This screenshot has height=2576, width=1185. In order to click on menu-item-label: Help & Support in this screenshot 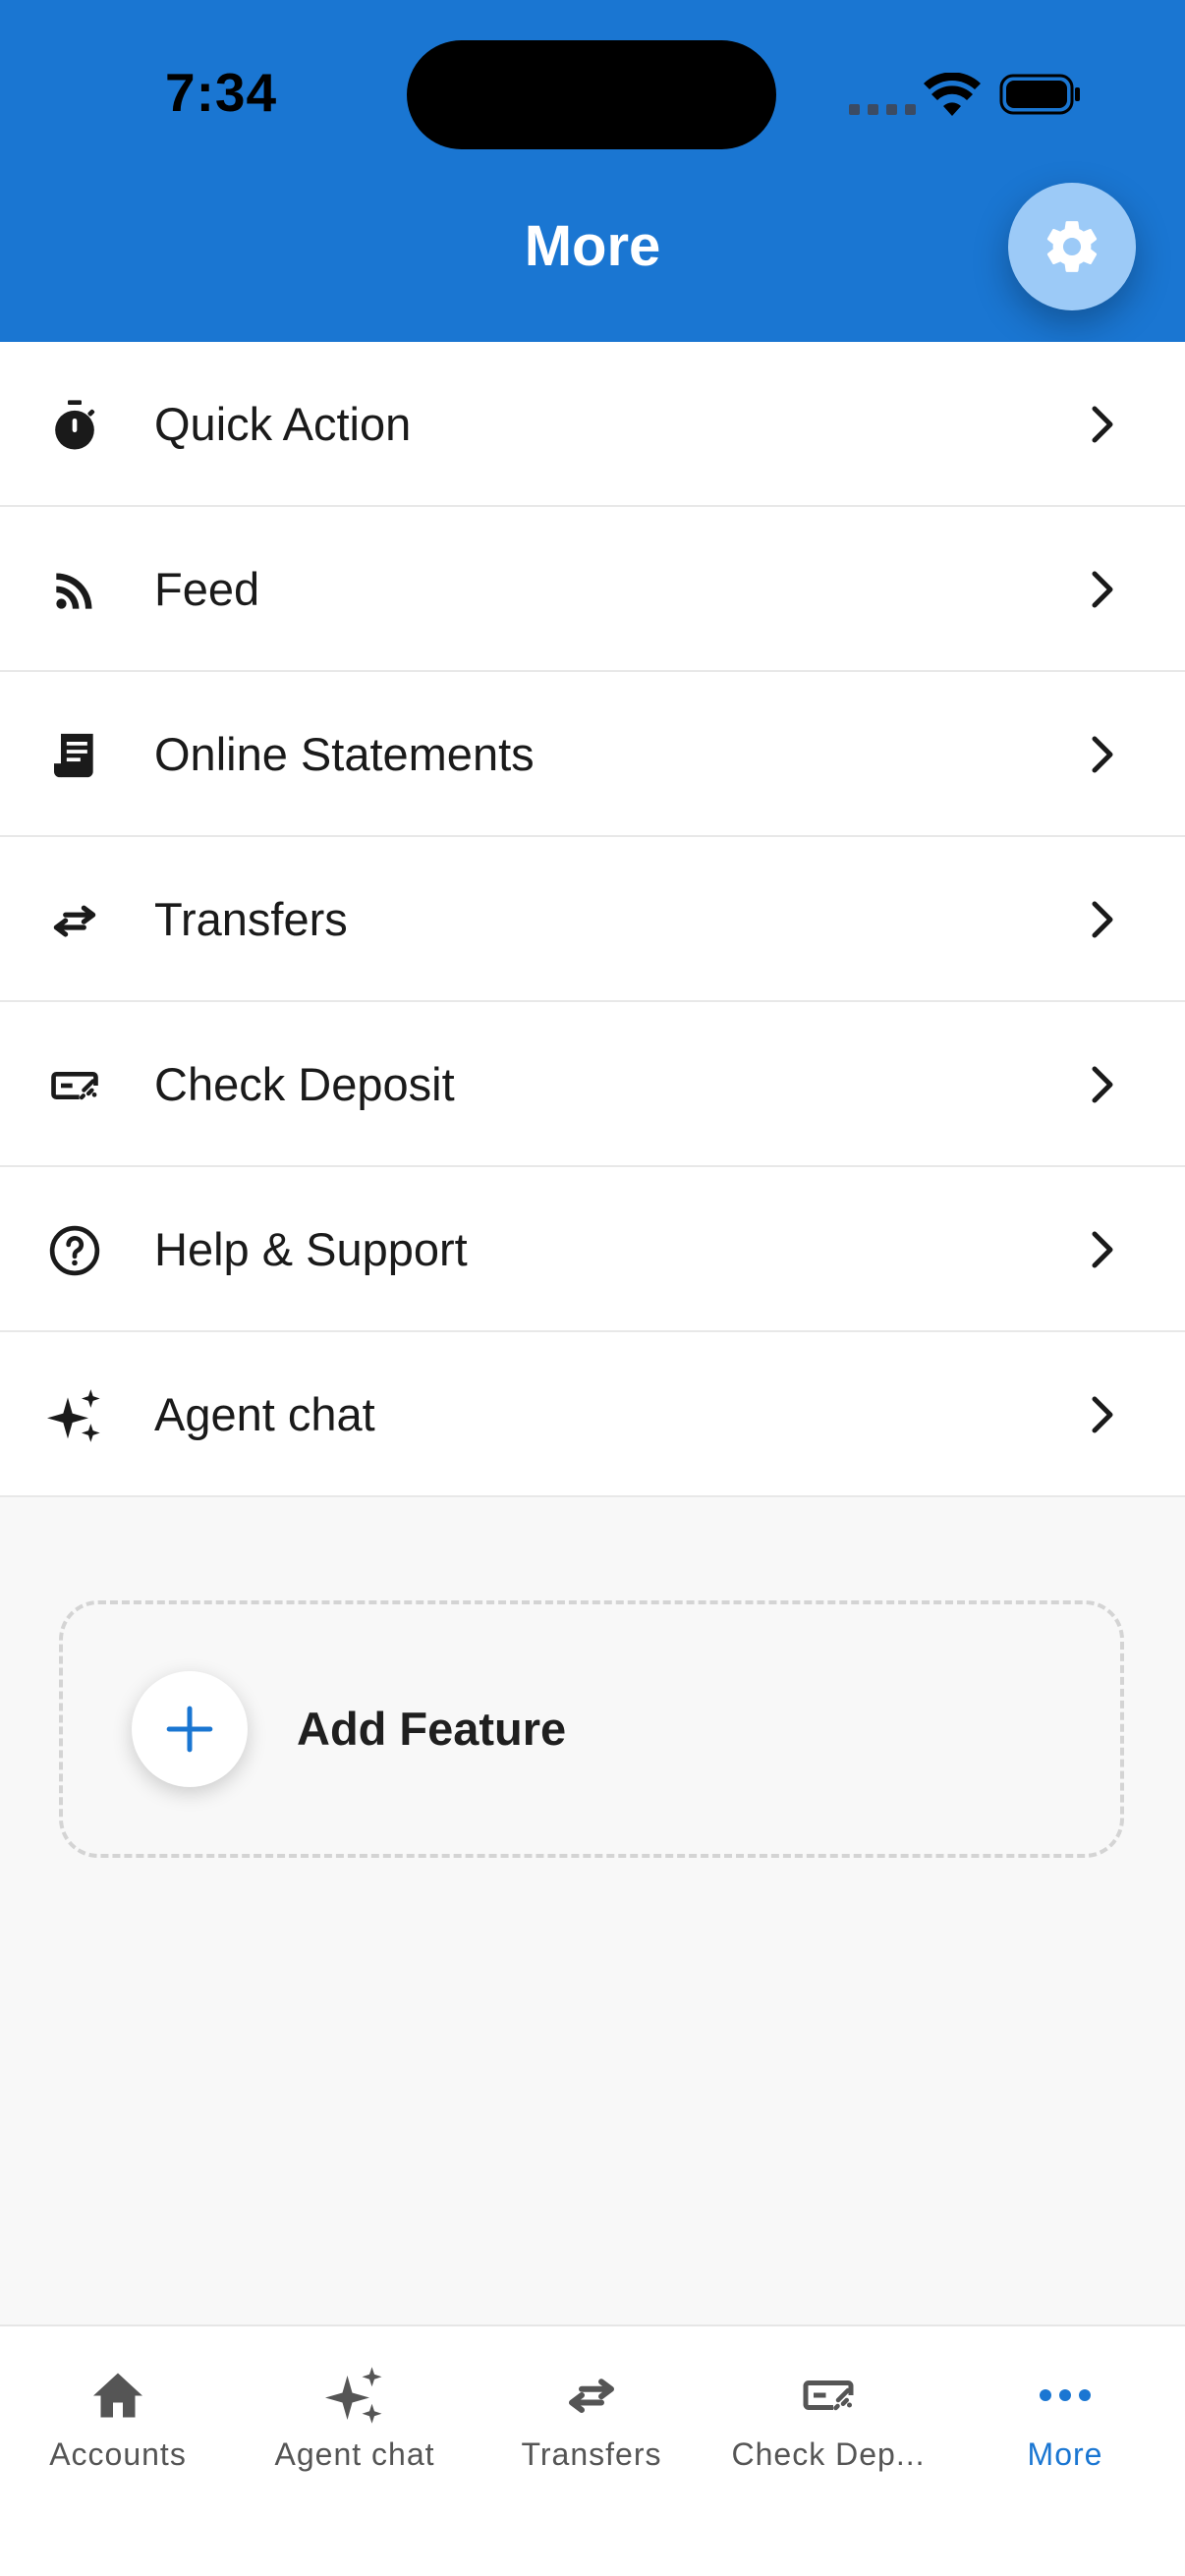, I will do `click(311, 1249)`.